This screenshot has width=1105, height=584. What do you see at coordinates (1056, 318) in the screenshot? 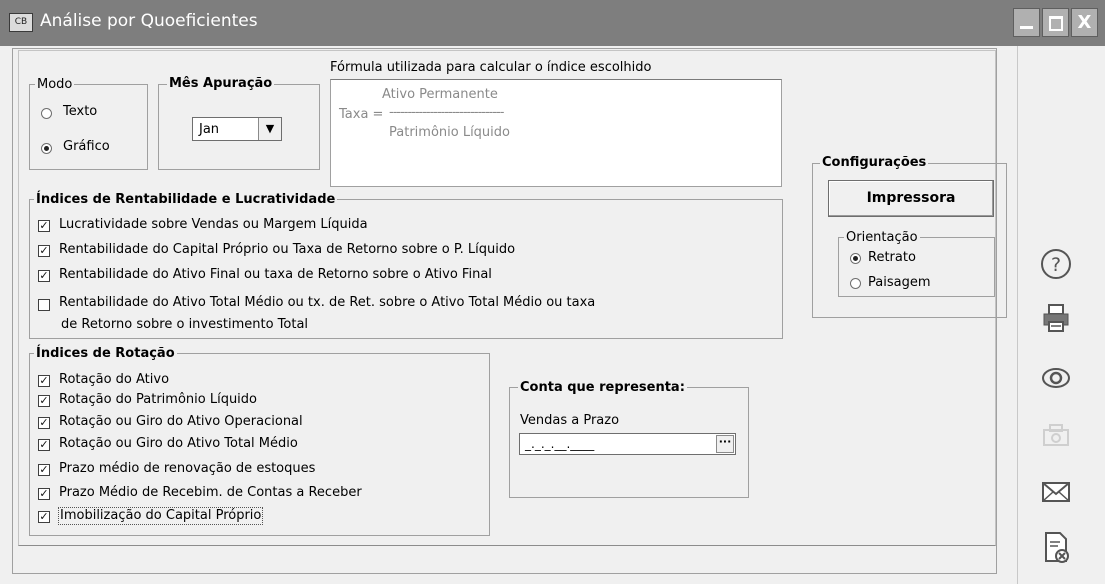
I see `printer-icon` at bounding box center [1056, 318].